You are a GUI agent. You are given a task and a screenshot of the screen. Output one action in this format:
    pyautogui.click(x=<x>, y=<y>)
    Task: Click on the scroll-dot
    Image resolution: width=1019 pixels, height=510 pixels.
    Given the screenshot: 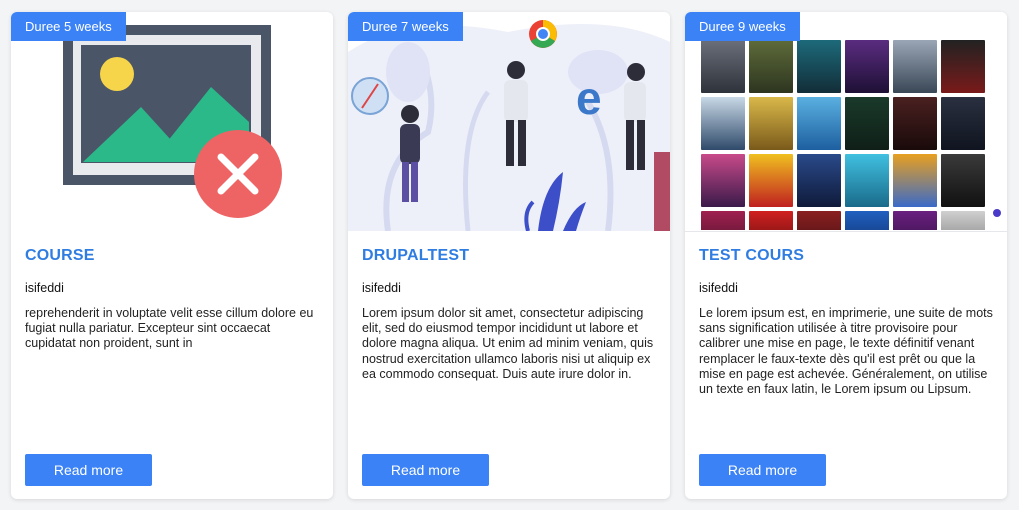 What is the action you would take?
    pyautogui.click(x=997, y=213)
    